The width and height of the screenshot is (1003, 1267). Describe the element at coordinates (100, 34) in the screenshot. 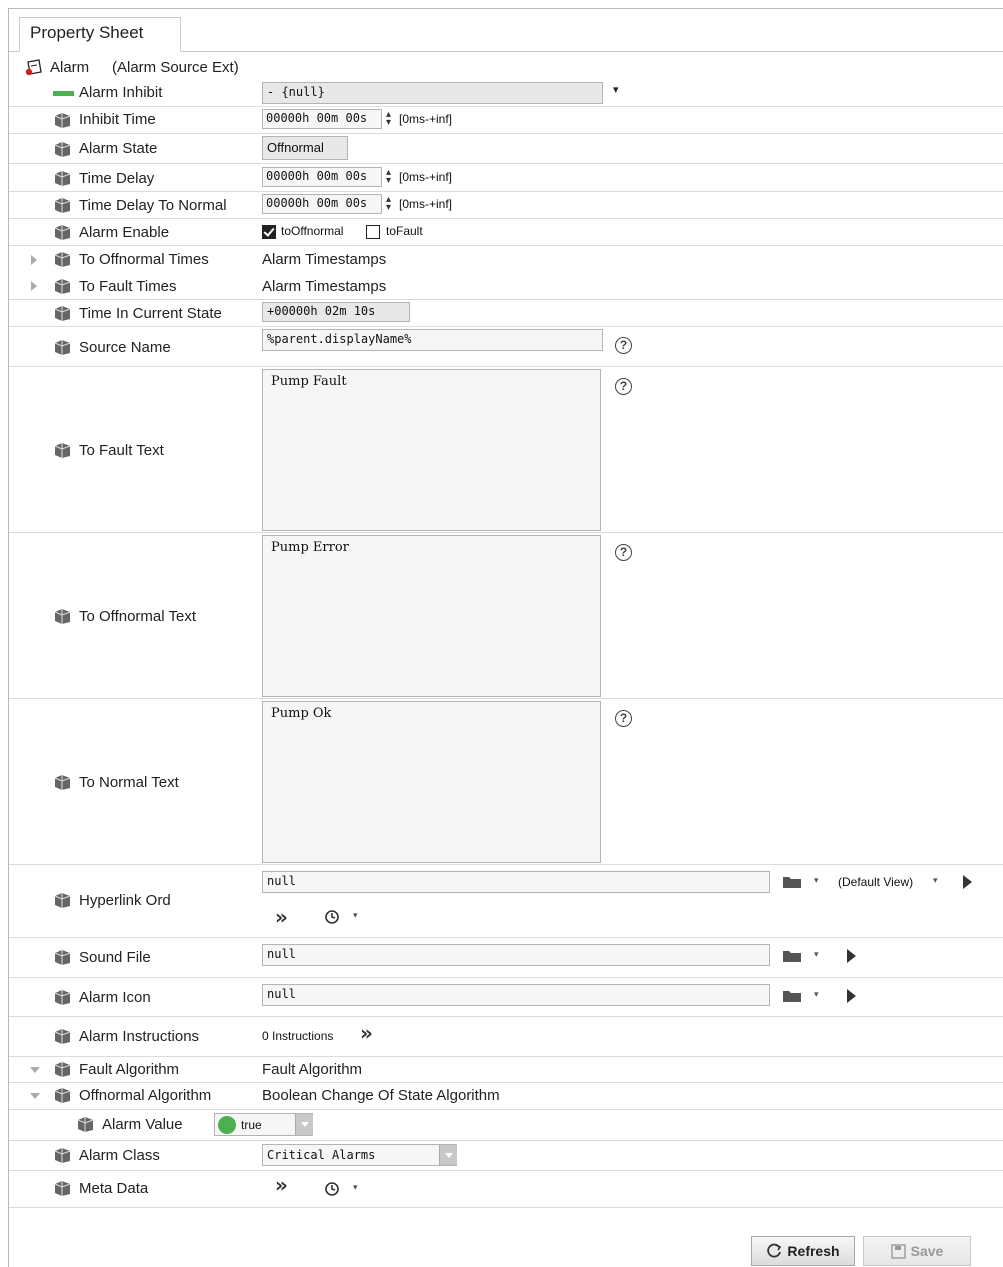

I see `tab-property-sheet: Property Sheet` at that location.